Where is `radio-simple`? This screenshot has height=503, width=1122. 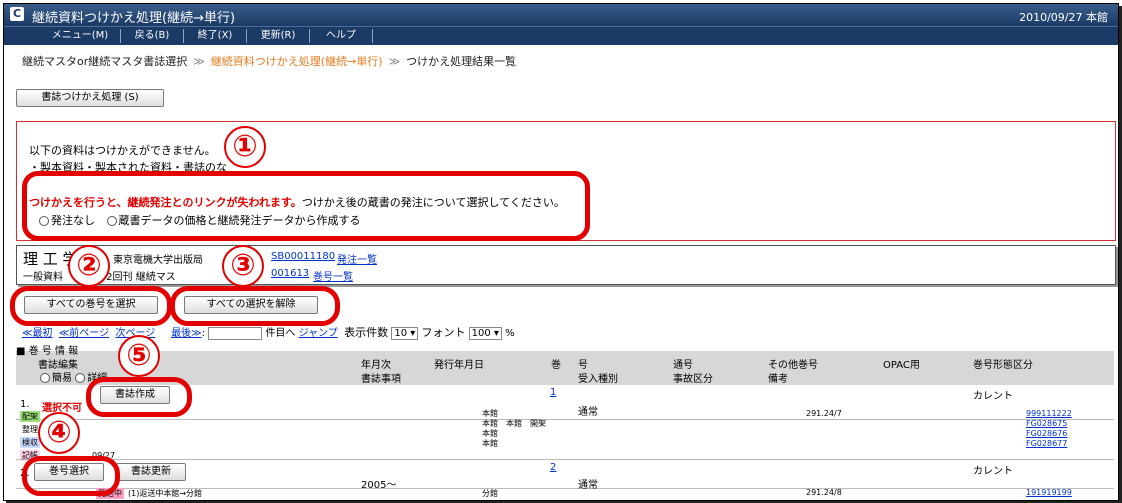
radio-simple is located at coordinates (45, 378).